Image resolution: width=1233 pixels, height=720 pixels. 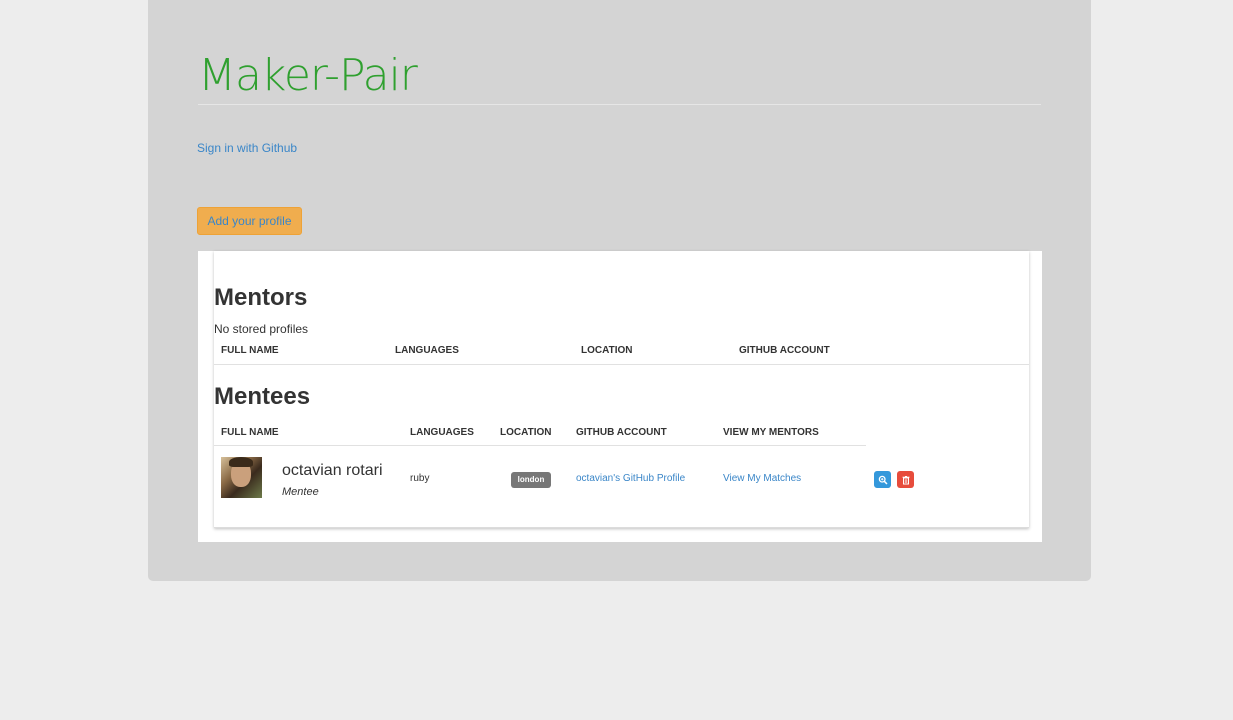 What do you see at coordinates (308, 75) in the screenshot?
I see `brand-title: Maker-Pair` at bounding box center [308, 75].